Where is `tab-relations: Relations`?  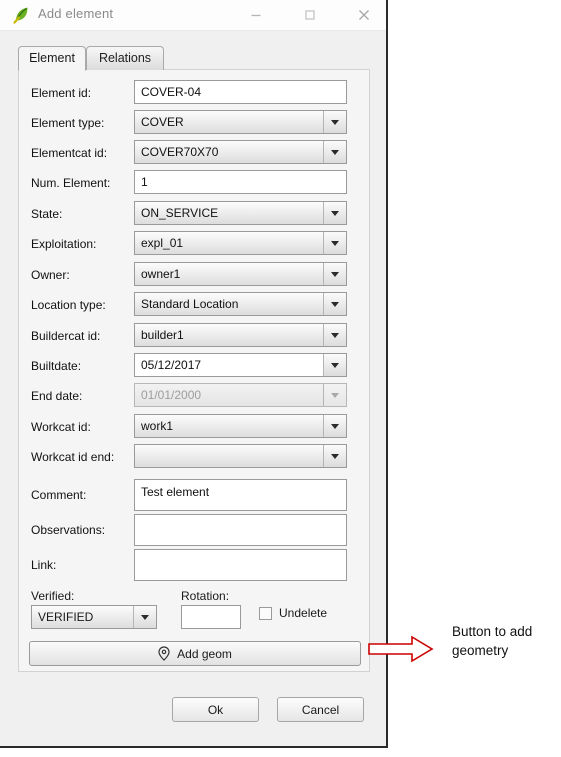
tab-relations: Relations is located at coordinates (125, 58).